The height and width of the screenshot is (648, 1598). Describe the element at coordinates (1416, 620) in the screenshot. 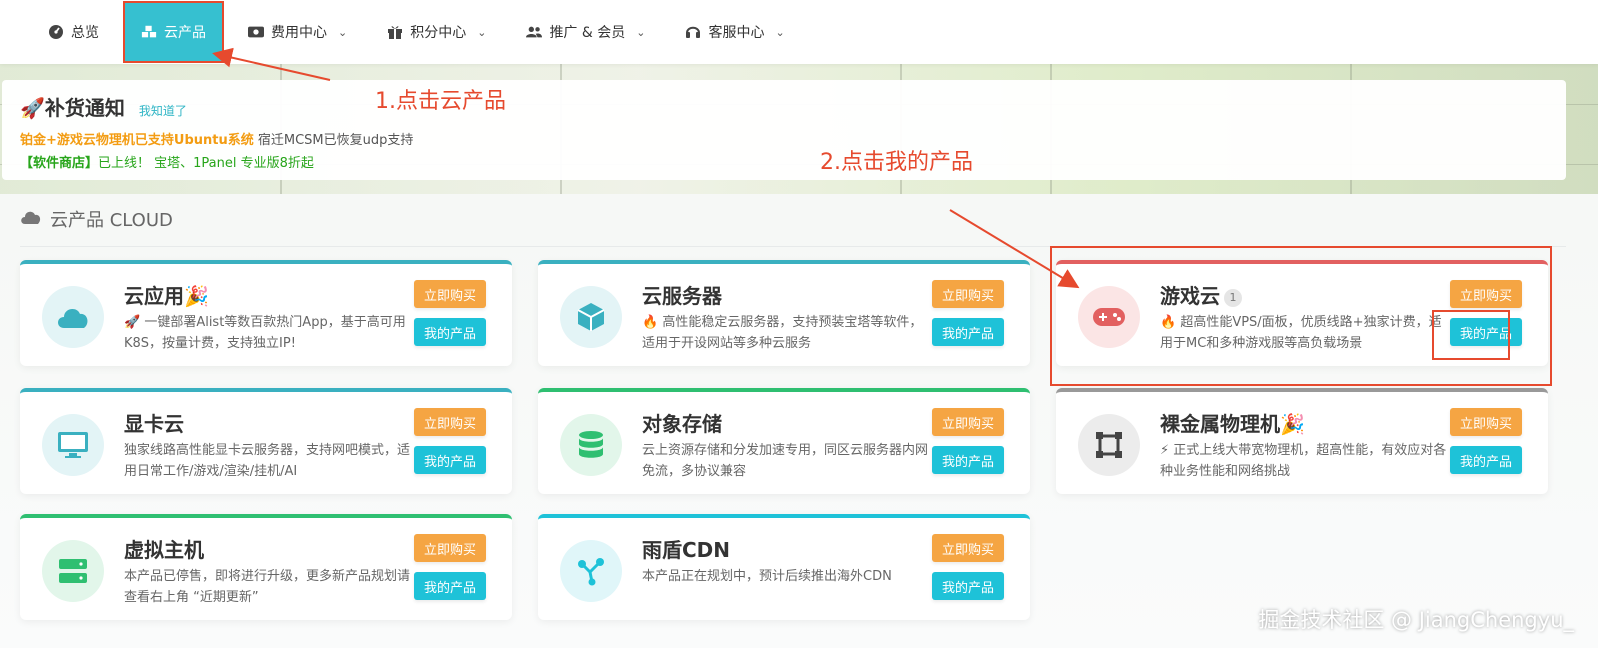

I see `watermark: 掘金技术社区 @ JiangChengyu_` at that location.